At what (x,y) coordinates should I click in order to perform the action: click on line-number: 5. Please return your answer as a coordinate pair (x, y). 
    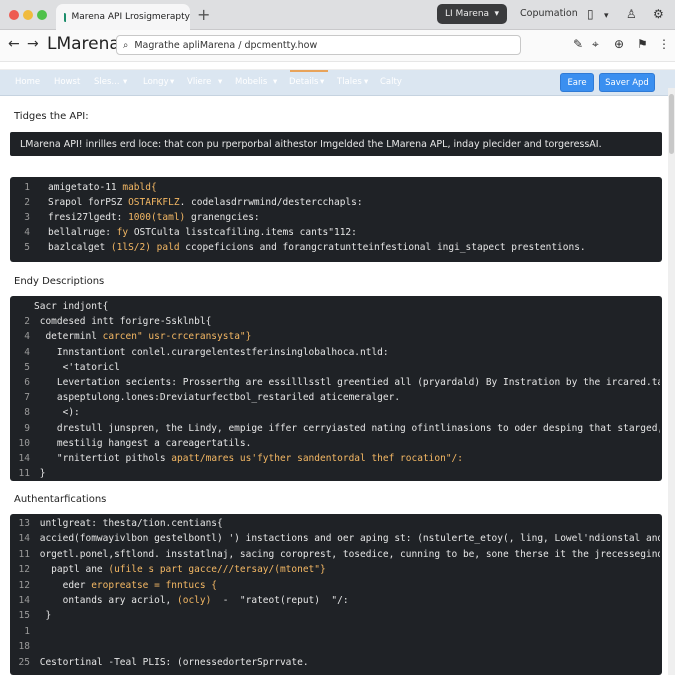
    Looking at the image, I should click on (27, 247).